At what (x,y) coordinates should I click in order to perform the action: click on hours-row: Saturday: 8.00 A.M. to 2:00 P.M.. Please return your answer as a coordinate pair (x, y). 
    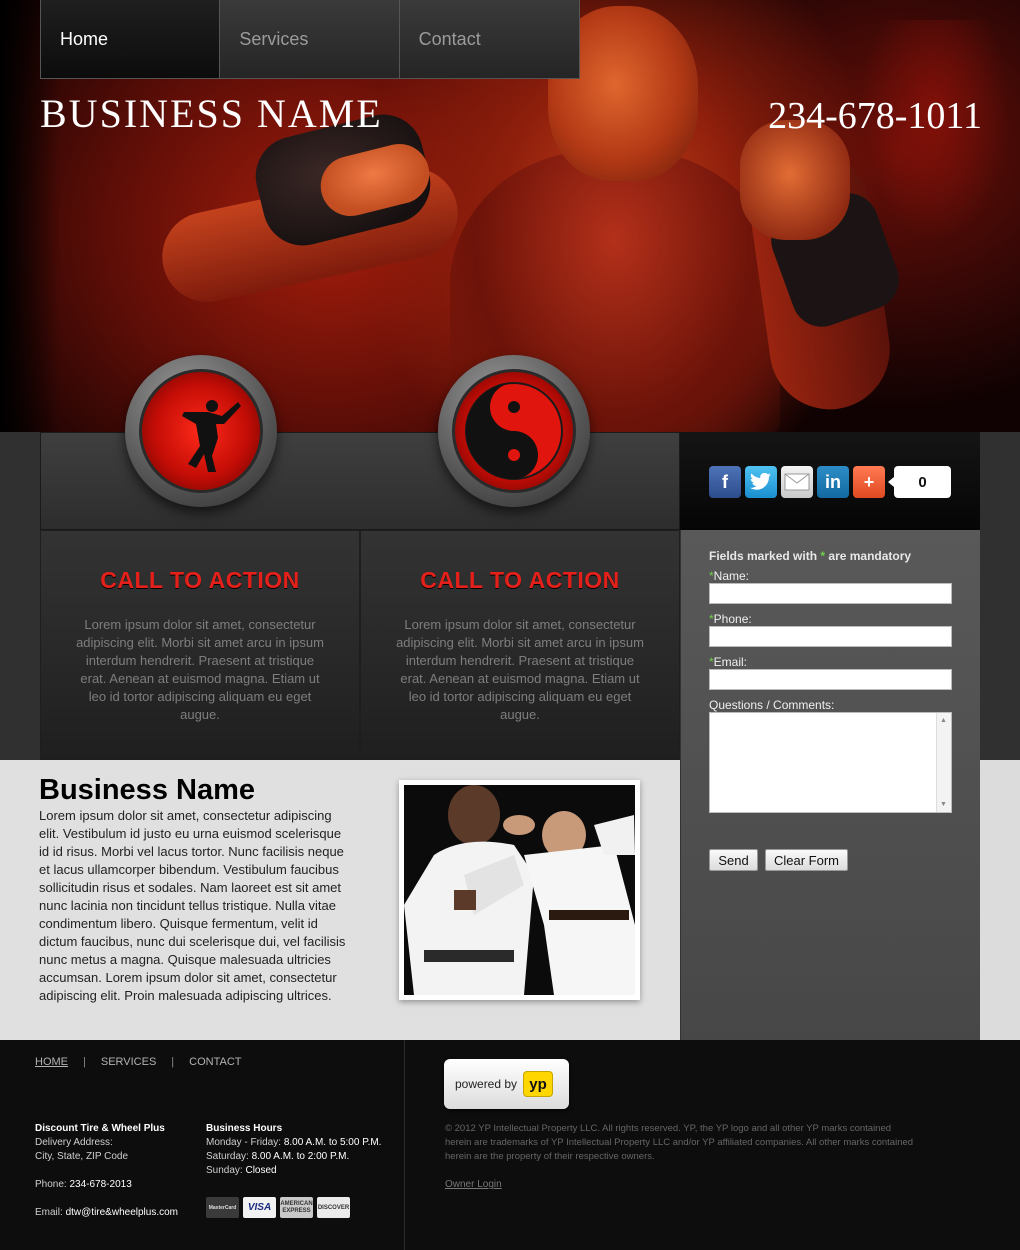
    Looking at the image, I should click on (303, 1157).